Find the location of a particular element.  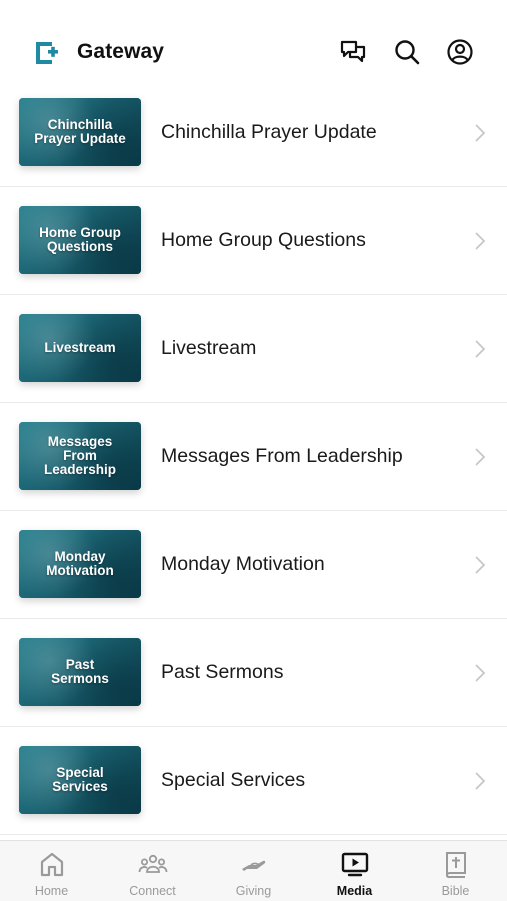

tab-bible: Bible is located at coordinates (455, 871).